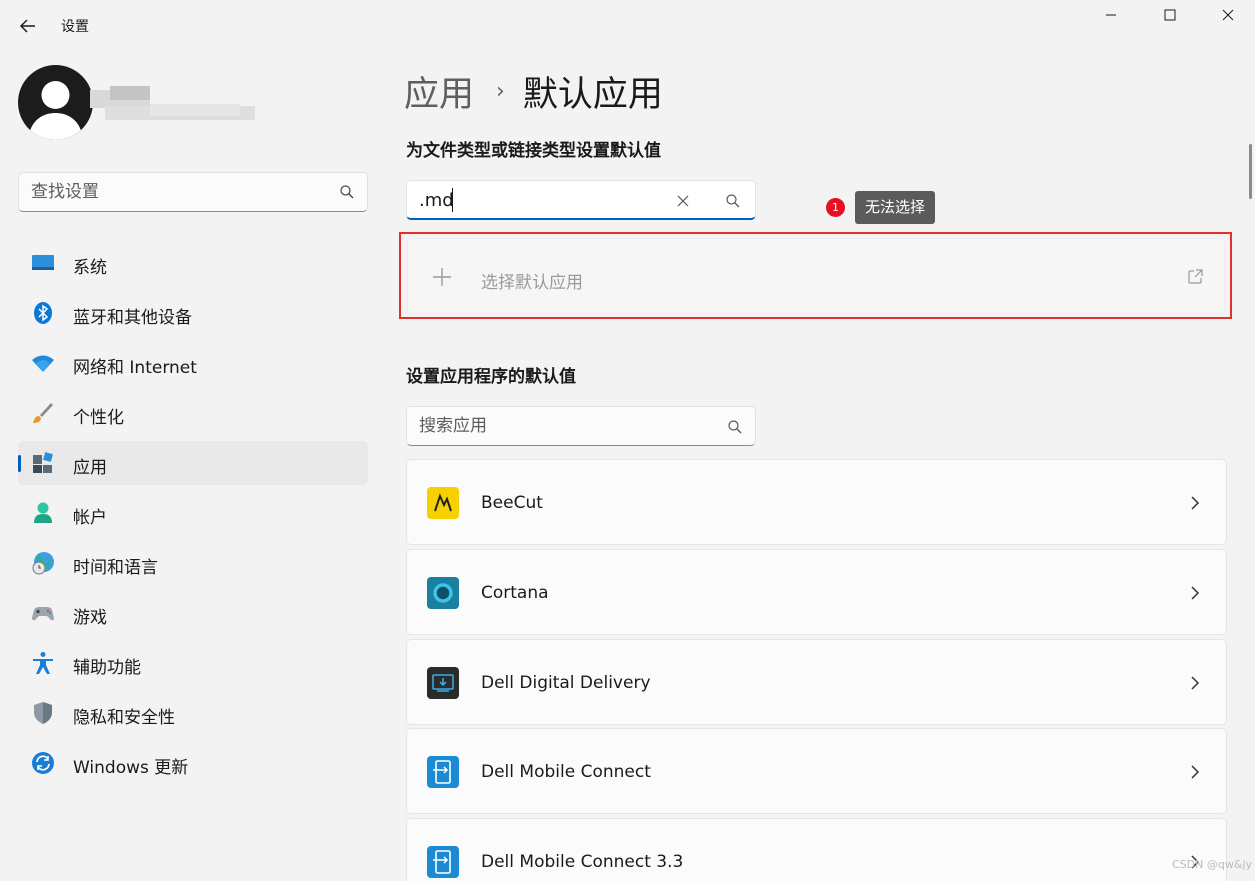 The height and width of the screenshot is (881, 1255). What do you see at coordinates (43, 413) in the screenshot?
I see `brush-icon` at bounding box center [43, 413].